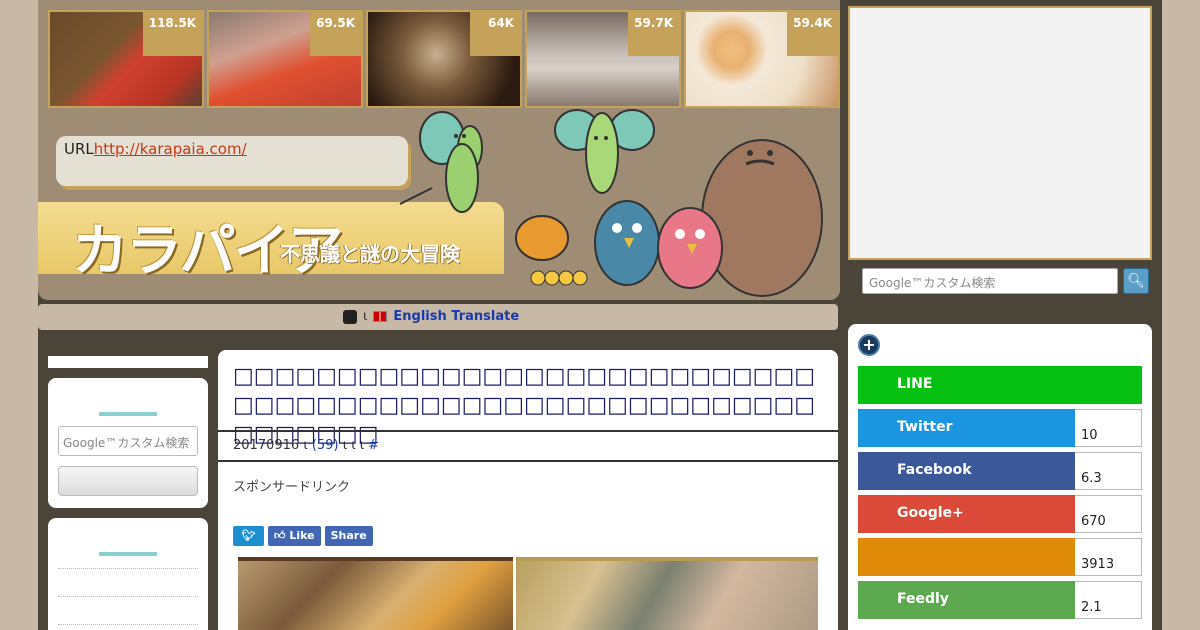 Image resolution: width=1200 pixels, height=630 pixels. Describe the element at coordinates (603, 59) in the screenshot. I see `popular-thumb-4: 59.7K` at that location.